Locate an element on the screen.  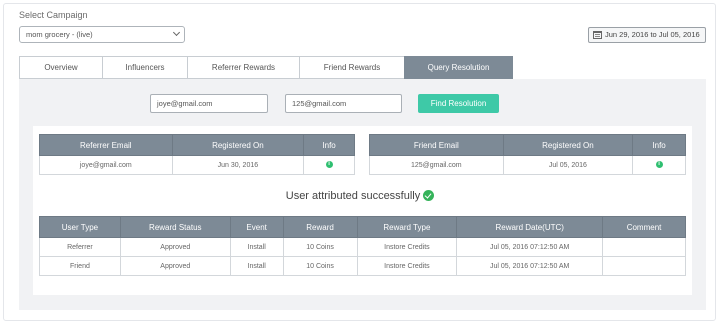
column-header: Referrer Email is located at coordinates (106, 145).